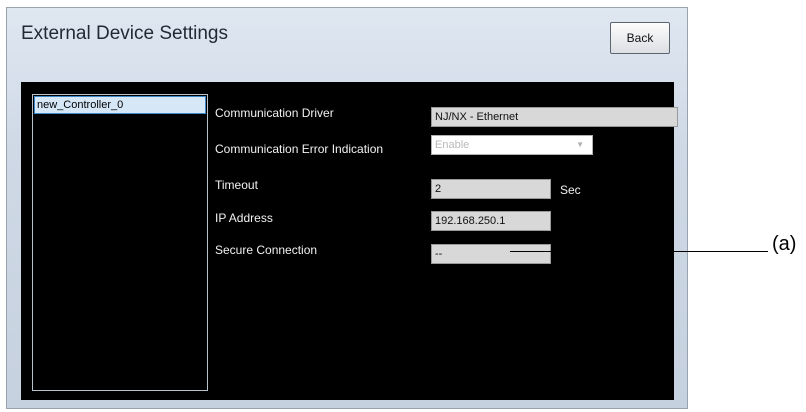 The height and width of the screenshot is (412, 806). Describe the element at coordinates (120, 105) in the screenshot. I see `device-list-item: new_Controller_0` at that location.